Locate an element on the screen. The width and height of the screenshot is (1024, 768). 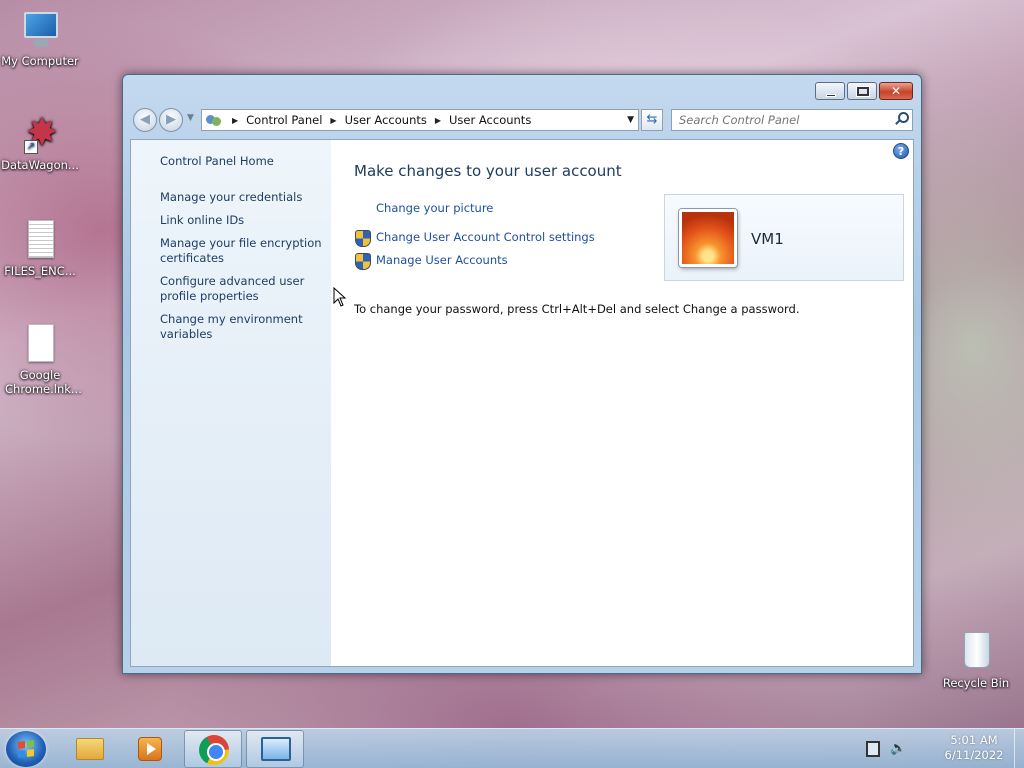
address-dropdown-icon: ▼ is located at coordinates (630, 120).